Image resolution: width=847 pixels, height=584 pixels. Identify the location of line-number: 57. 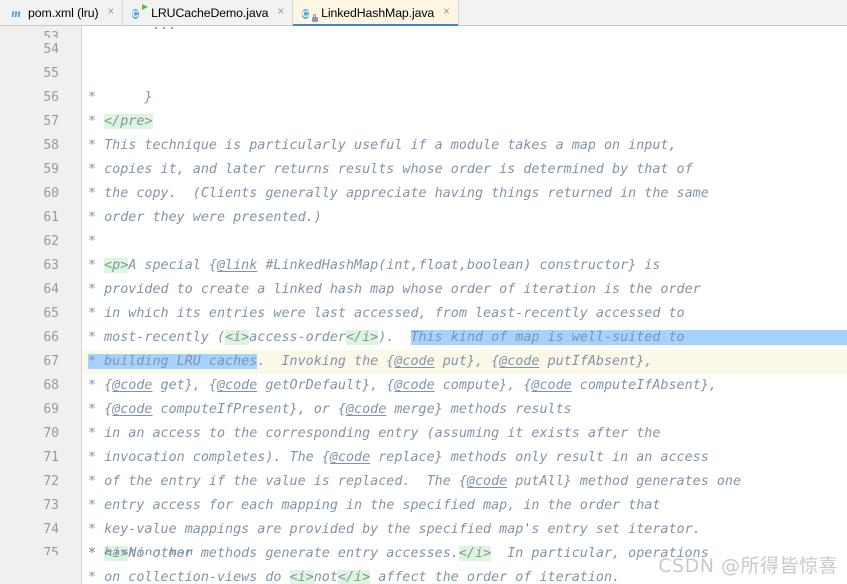
(51, 121).